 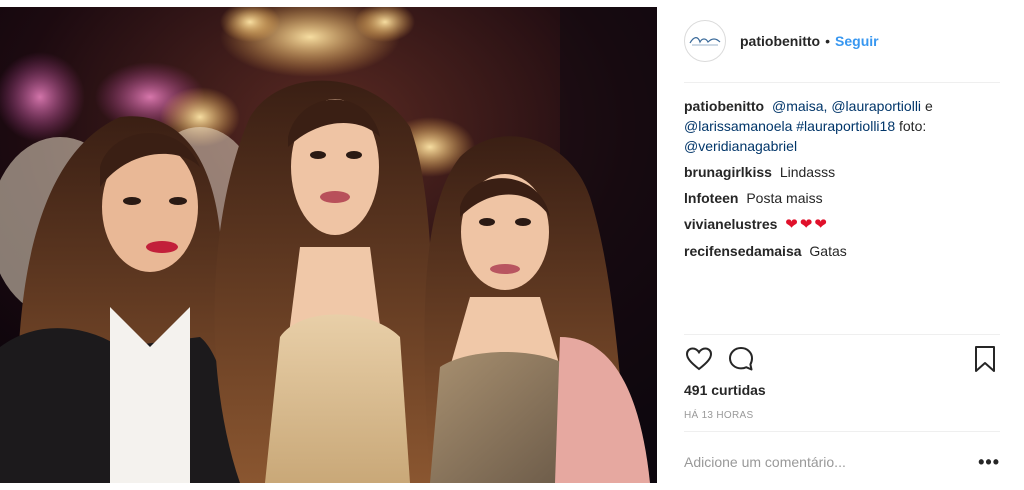 I want to click on mention-link: @larissamanoela, so click(x=738, y=126).